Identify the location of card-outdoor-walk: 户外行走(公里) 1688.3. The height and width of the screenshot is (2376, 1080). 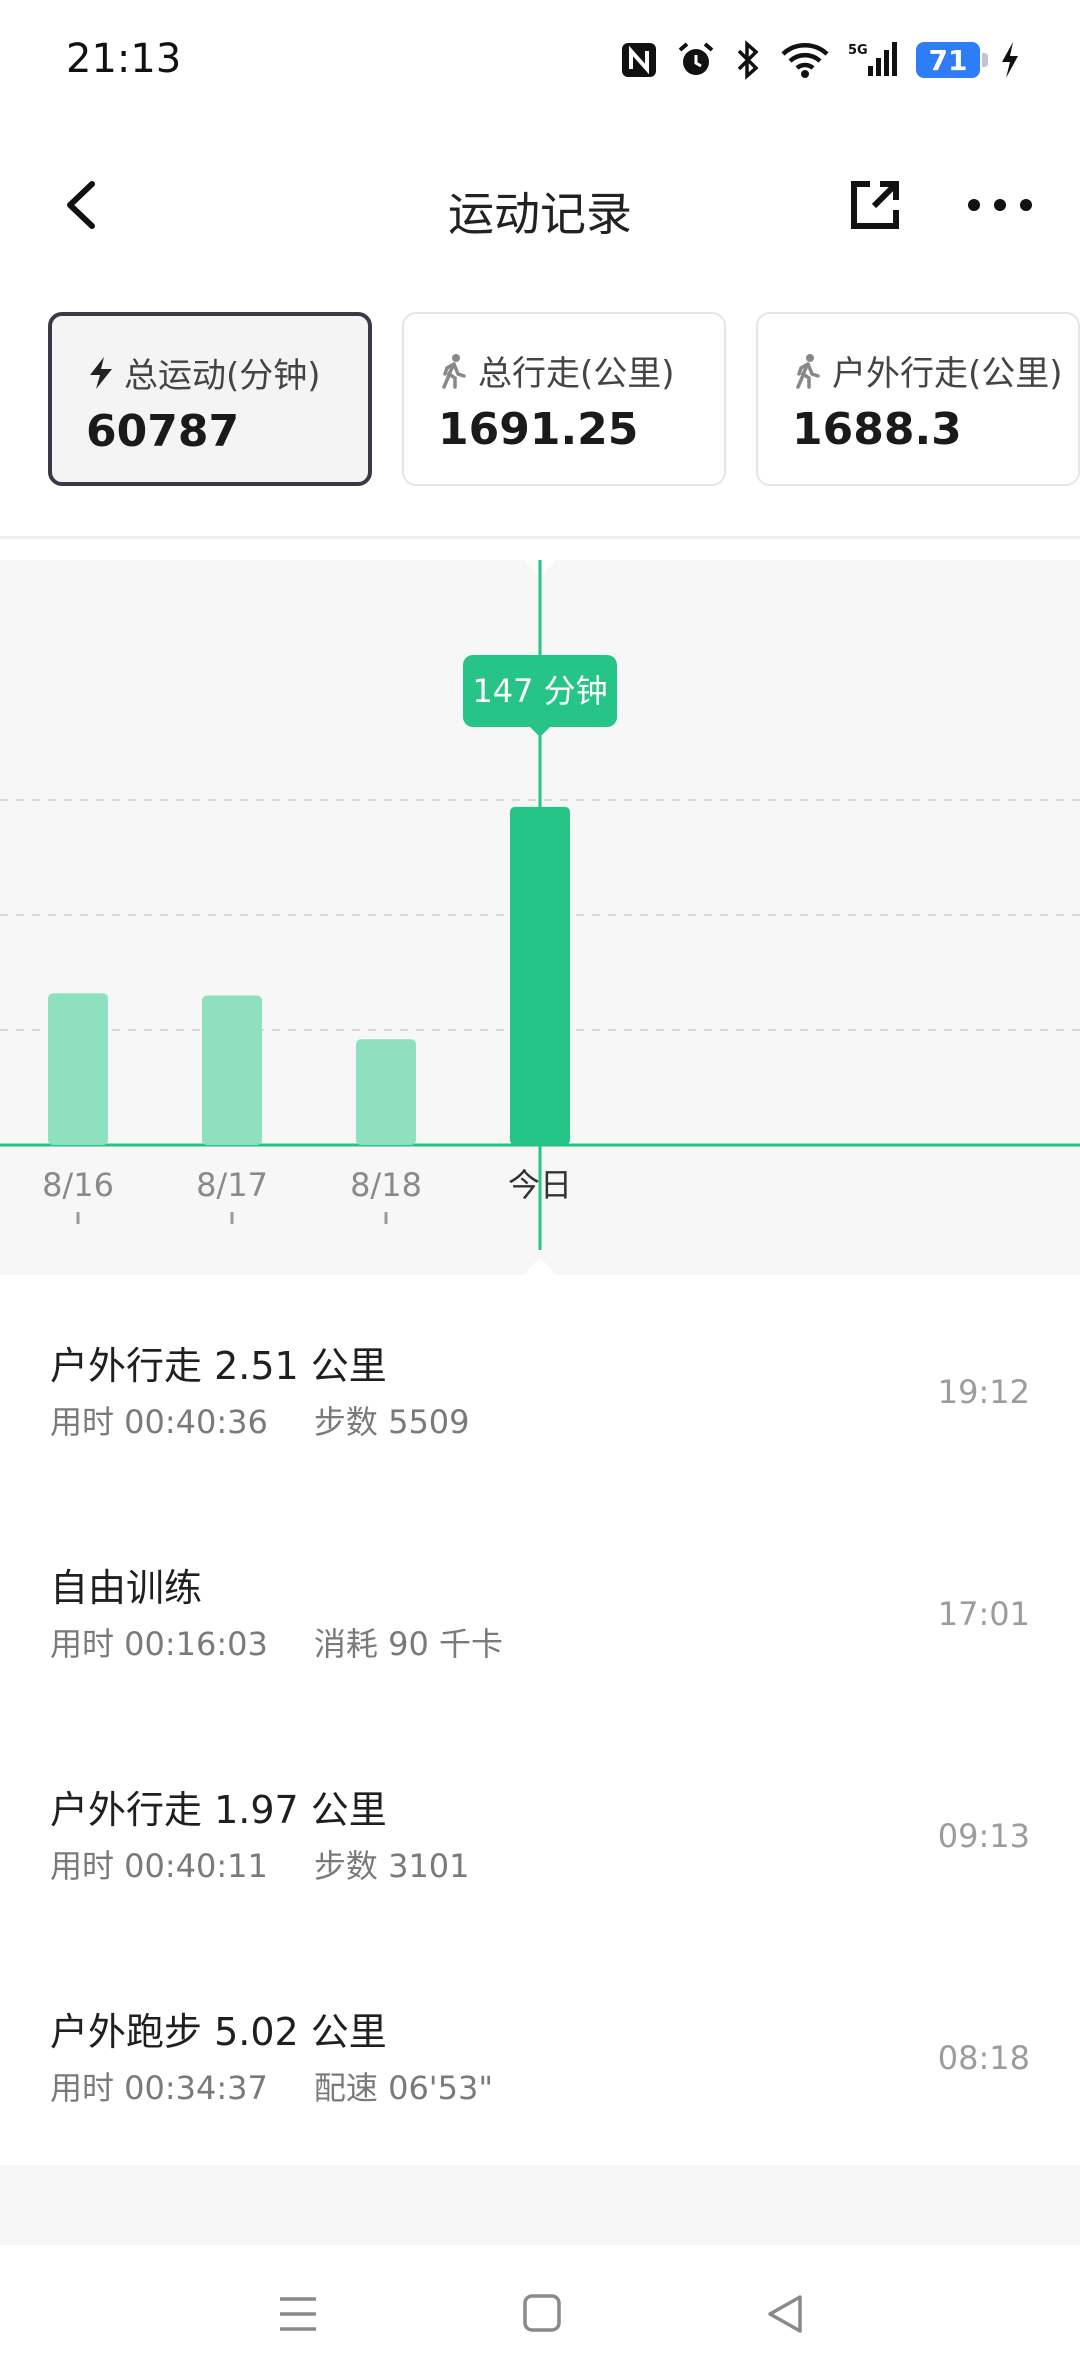
(918, 399).